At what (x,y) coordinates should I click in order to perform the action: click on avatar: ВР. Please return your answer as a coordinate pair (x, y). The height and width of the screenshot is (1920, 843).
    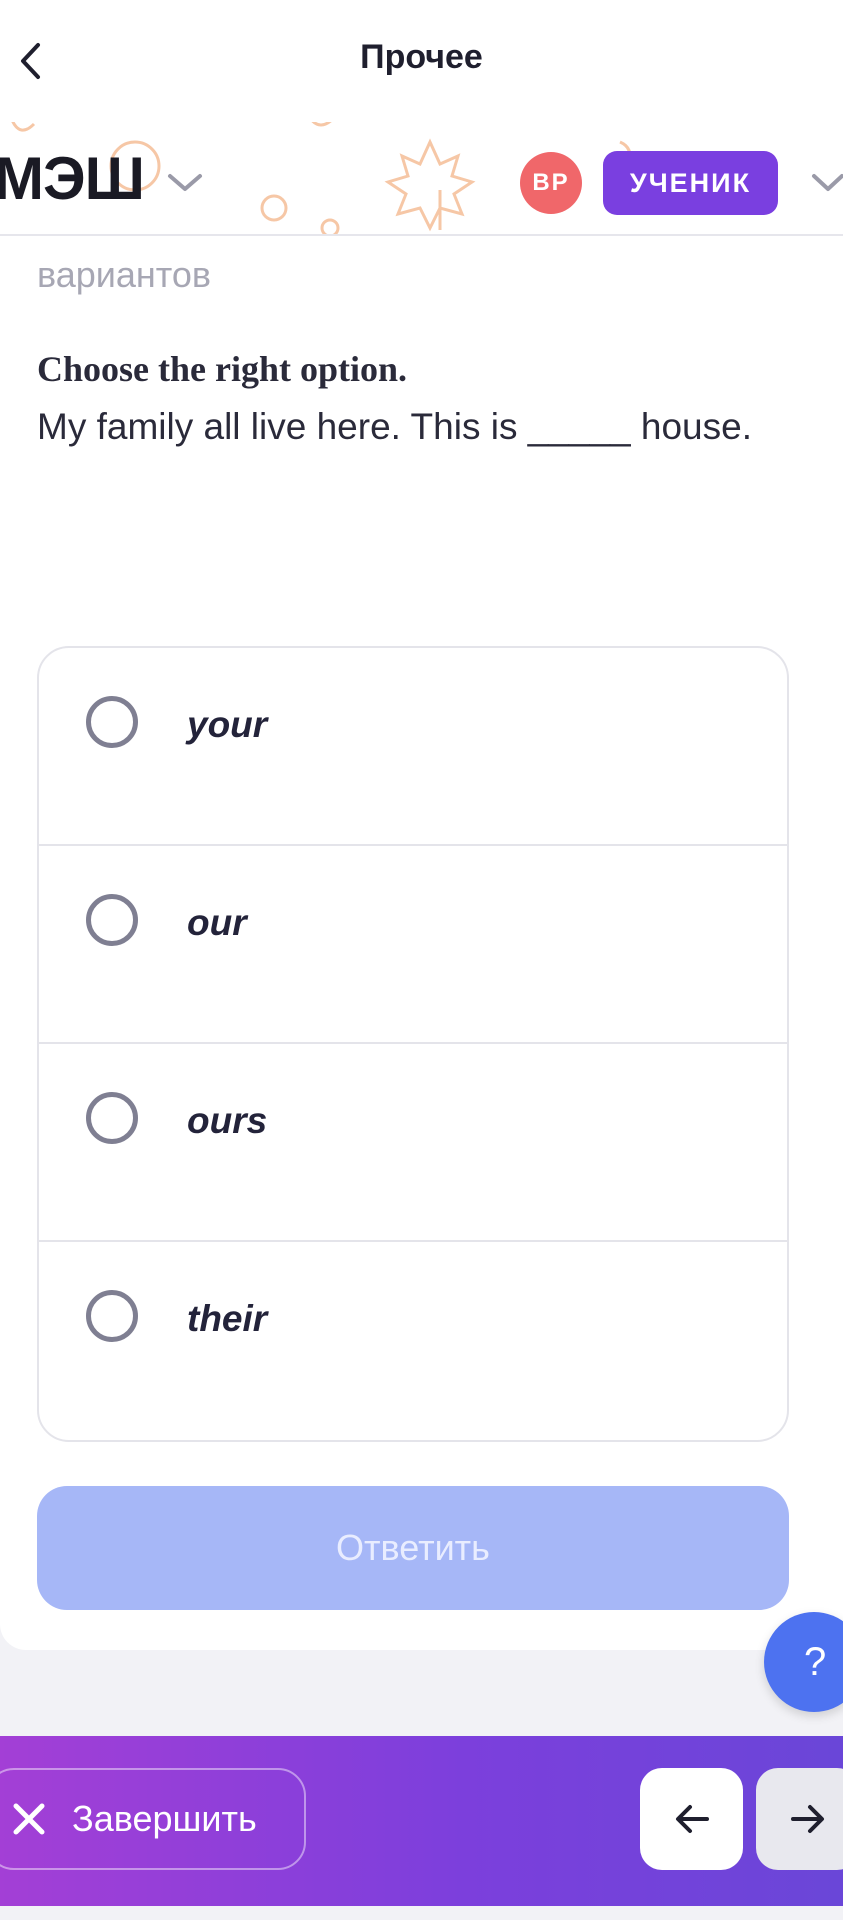
    Looking at the image, I should click on (551, 183).